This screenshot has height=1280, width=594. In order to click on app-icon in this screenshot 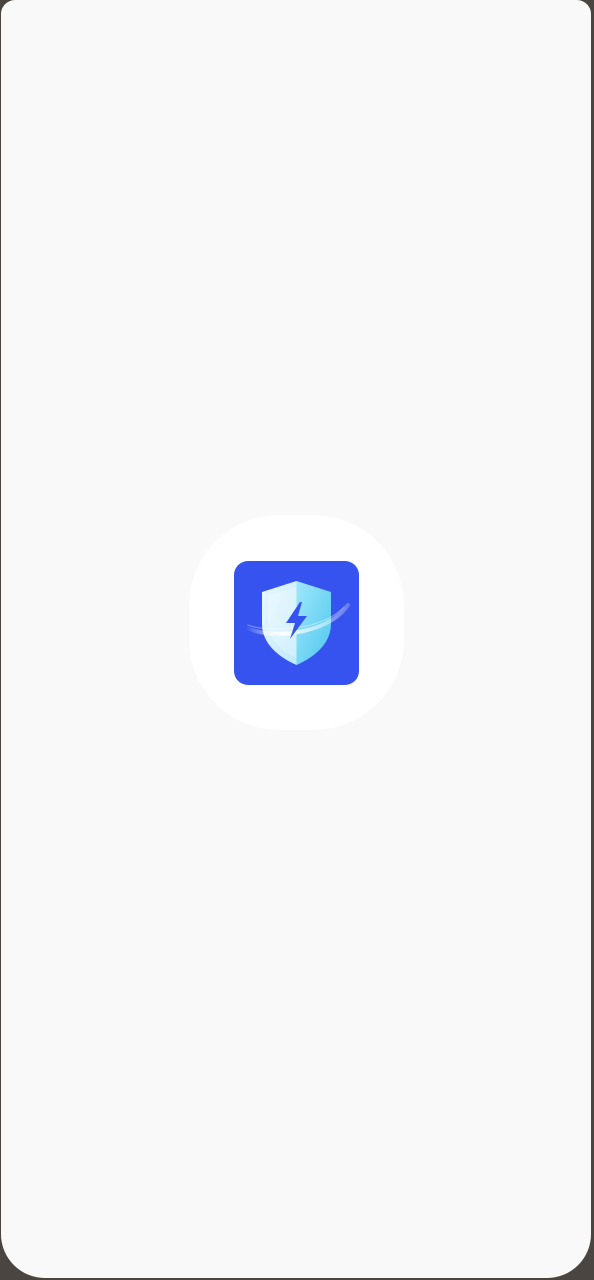, I will do `click(296, 623)`.